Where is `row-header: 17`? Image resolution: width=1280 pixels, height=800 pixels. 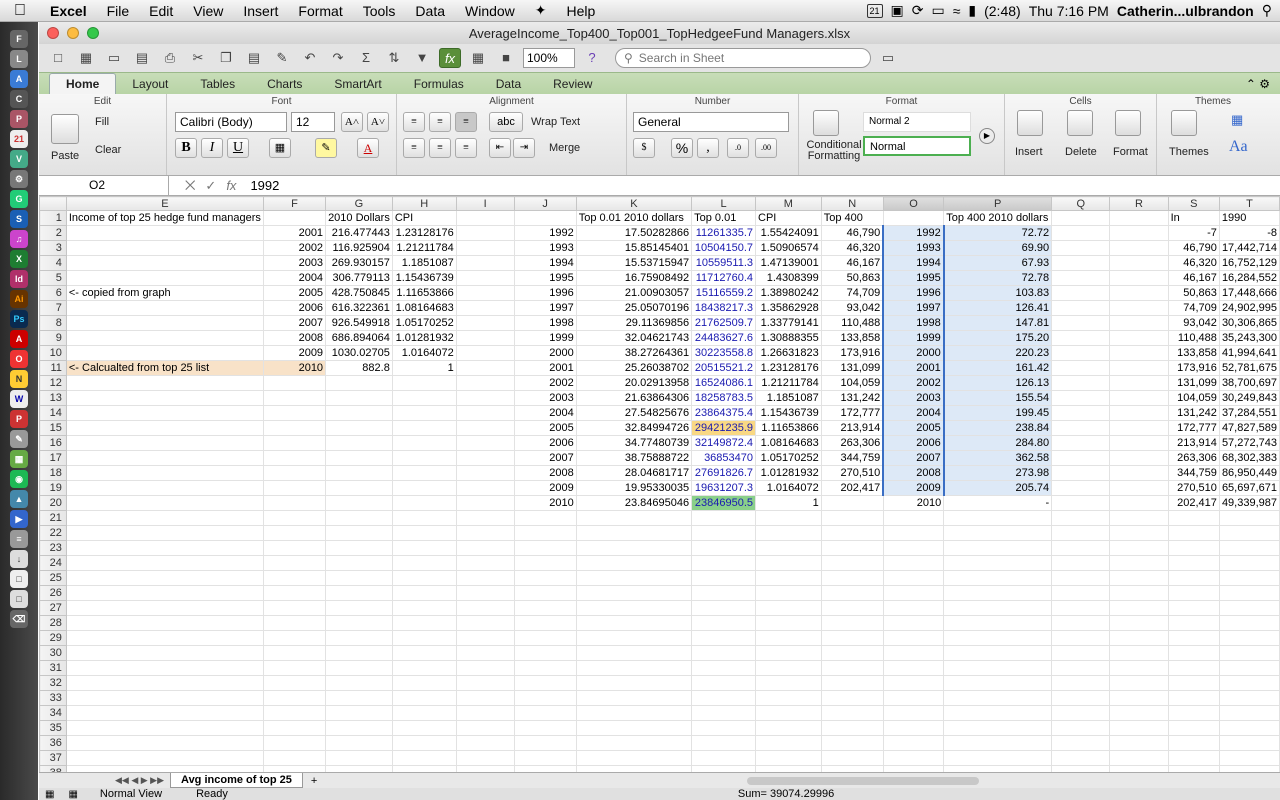 row-header: 17 is located at coordinates (53, 458).